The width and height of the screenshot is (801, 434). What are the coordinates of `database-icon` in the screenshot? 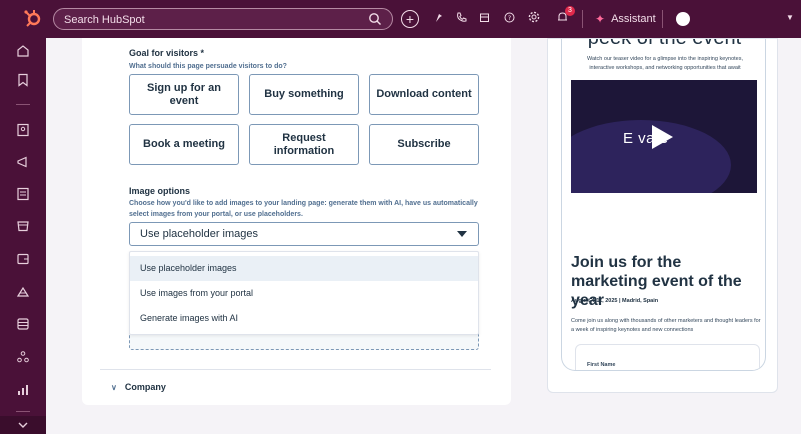 It's located at (23, 324).